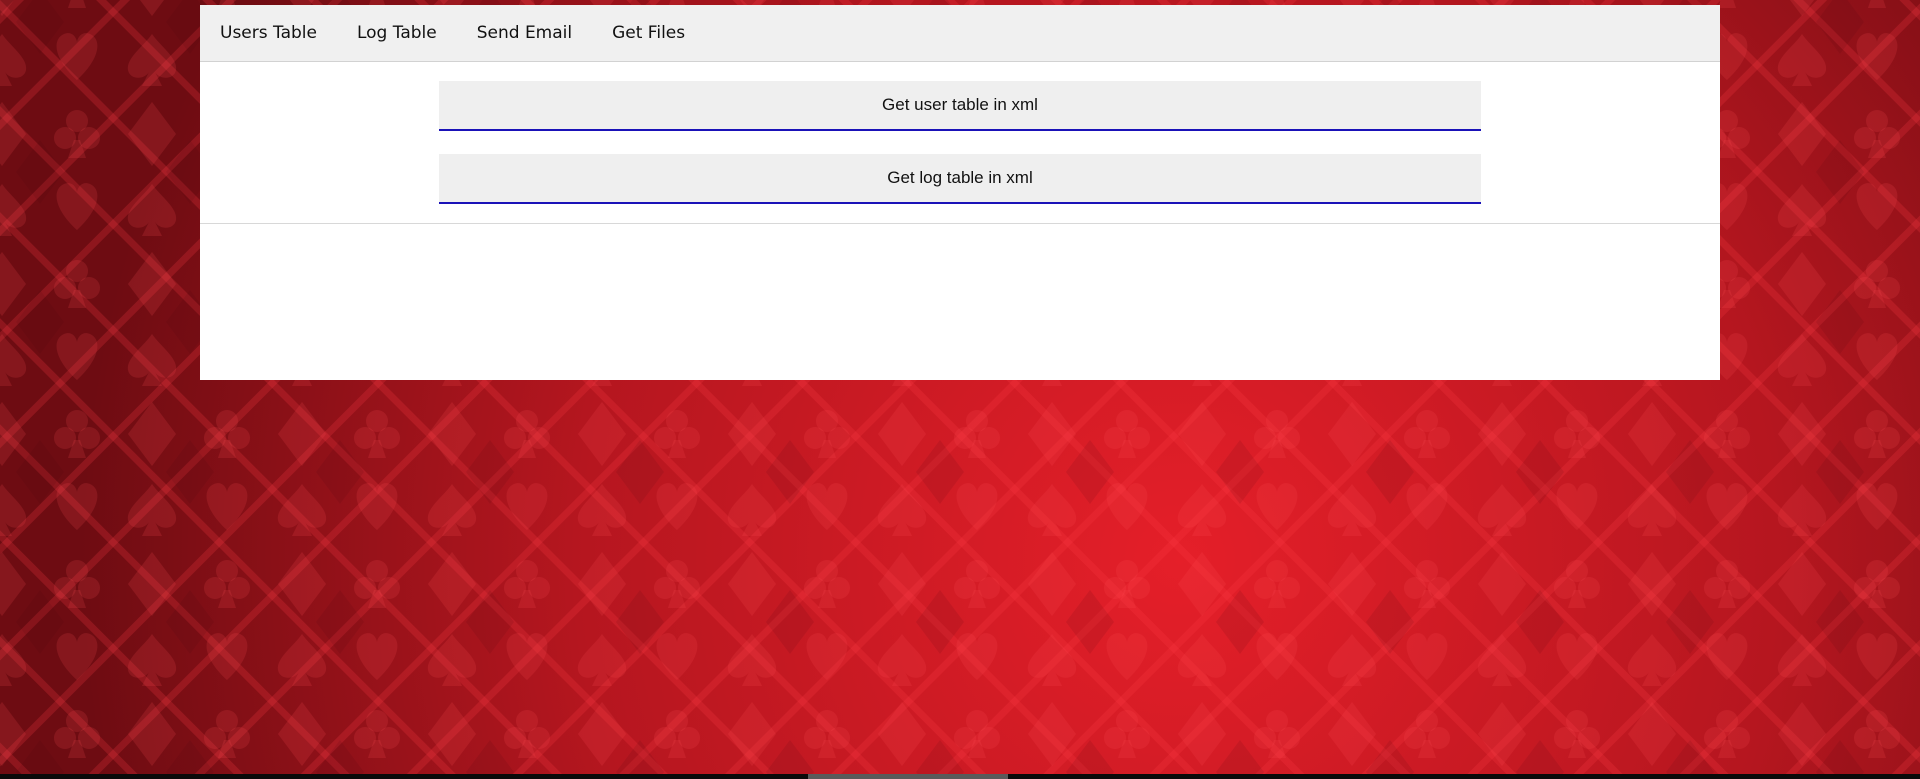 The width and height of the screenshot is (1920, 779). What do you see at coordinates (524, 33) in the screenshot?
I see `nav-item-send-email: Send Email` at bounding box center [524, 33].